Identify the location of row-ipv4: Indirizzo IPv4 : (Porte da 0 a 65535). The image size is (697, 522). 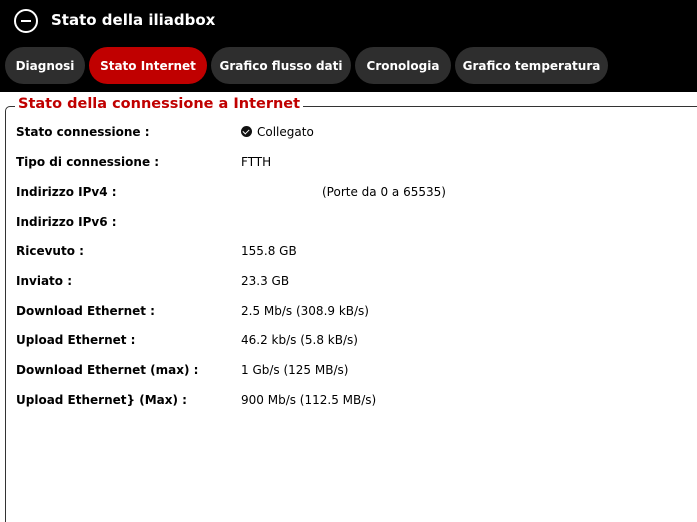
(348, 193).